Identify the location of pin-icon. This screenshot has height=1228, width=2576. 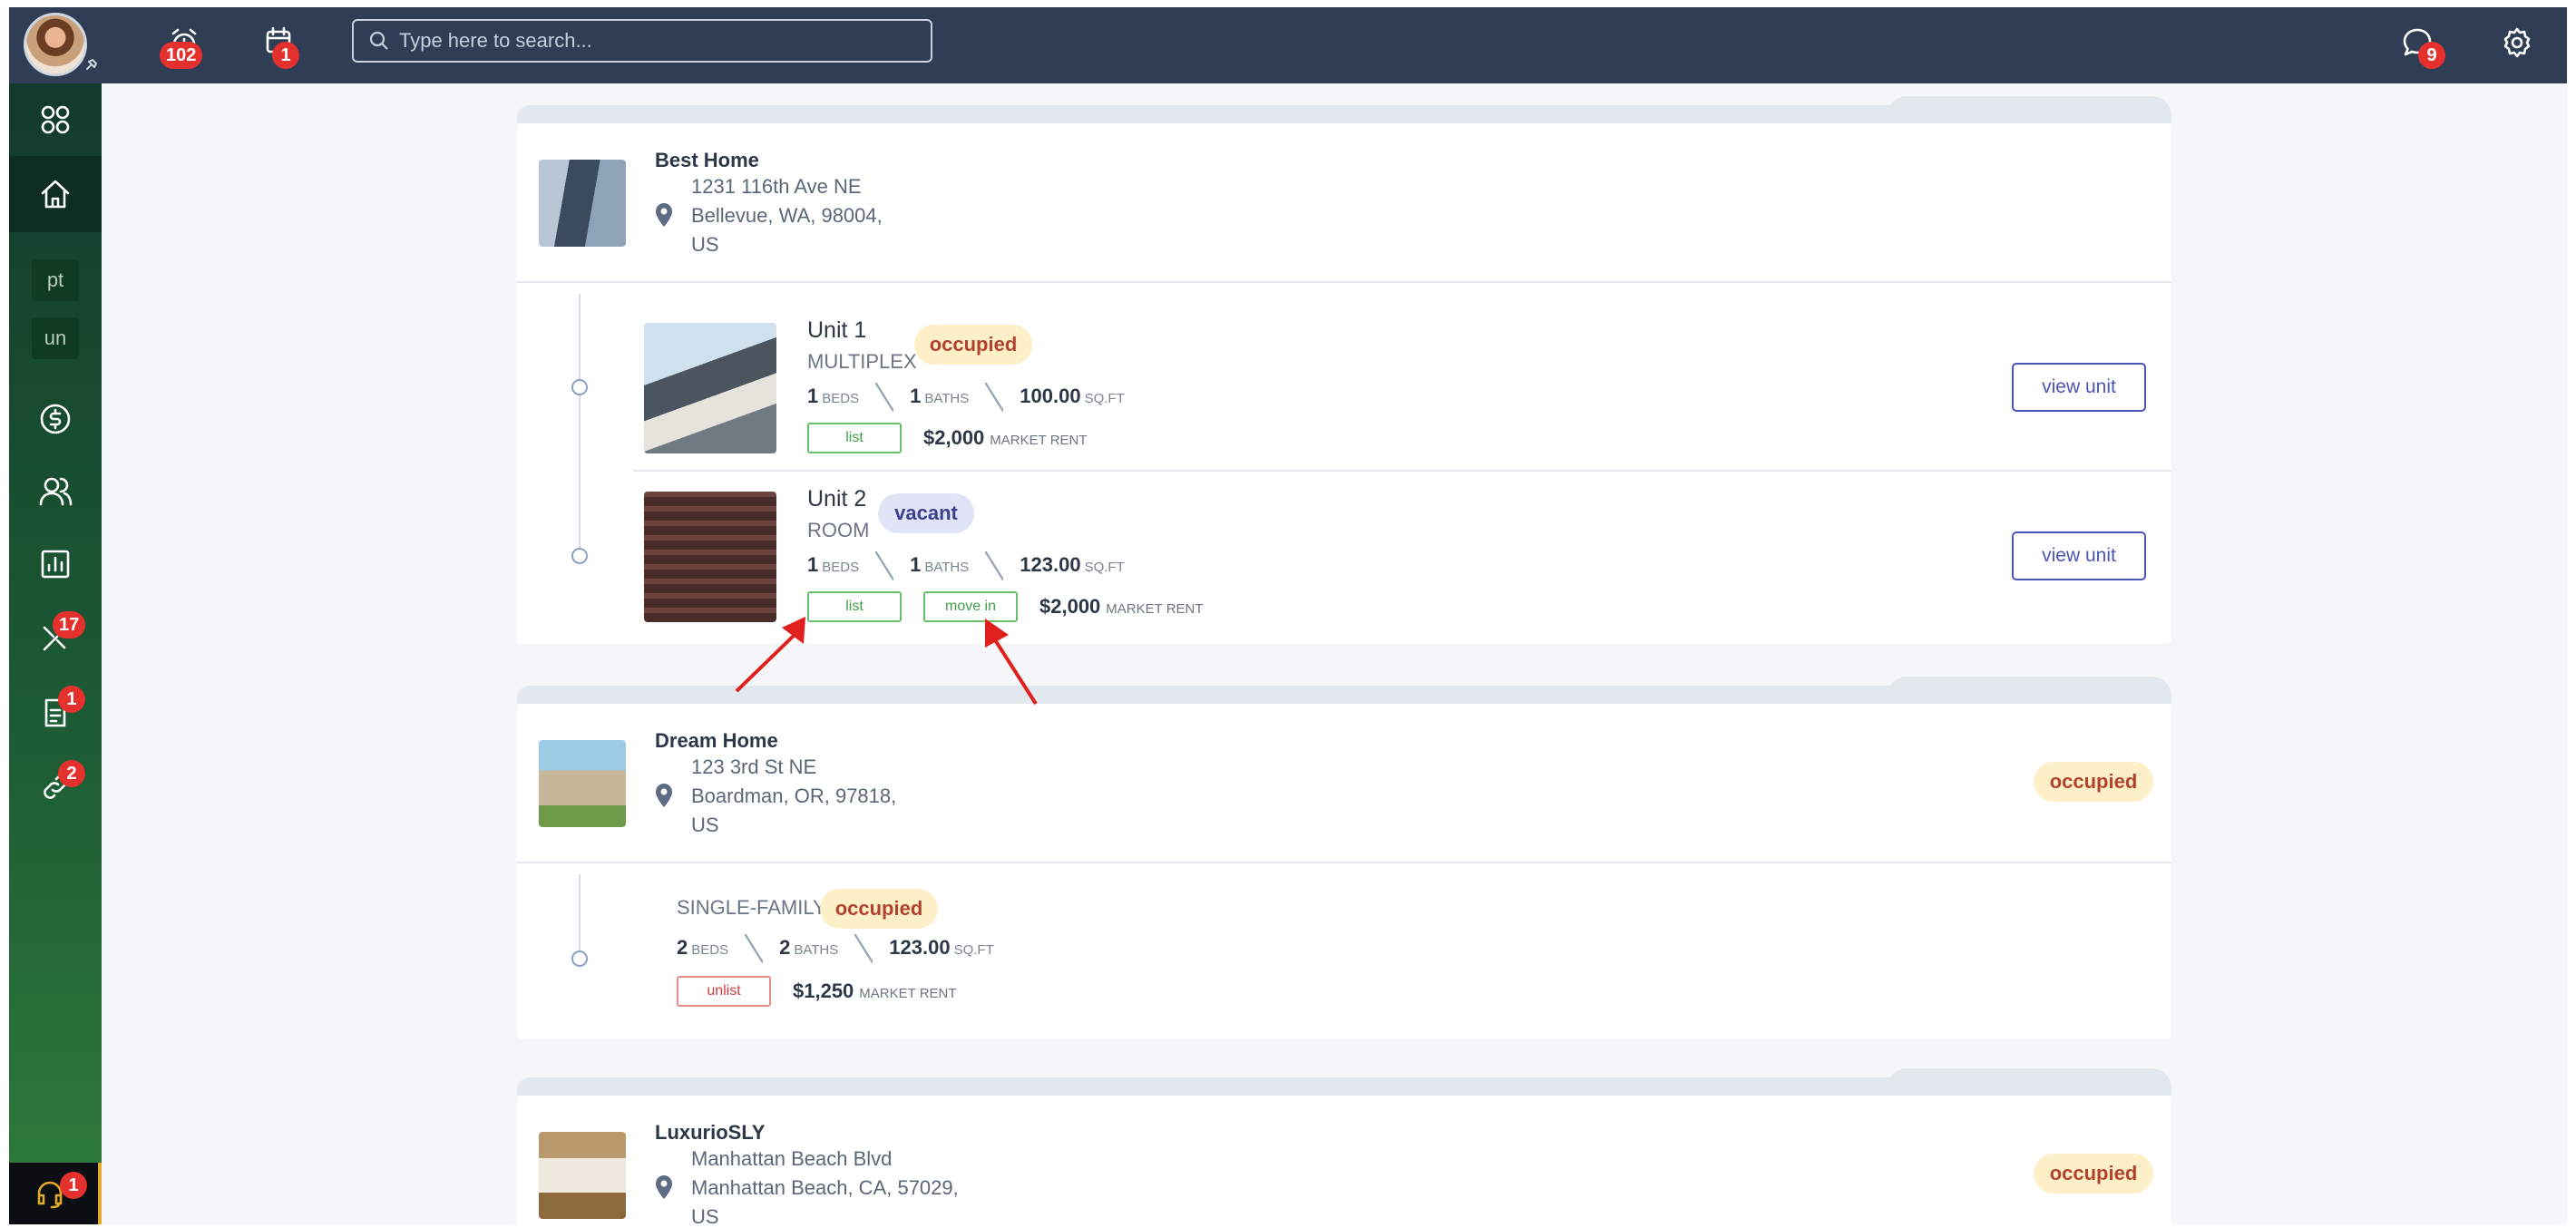
(90, 66).